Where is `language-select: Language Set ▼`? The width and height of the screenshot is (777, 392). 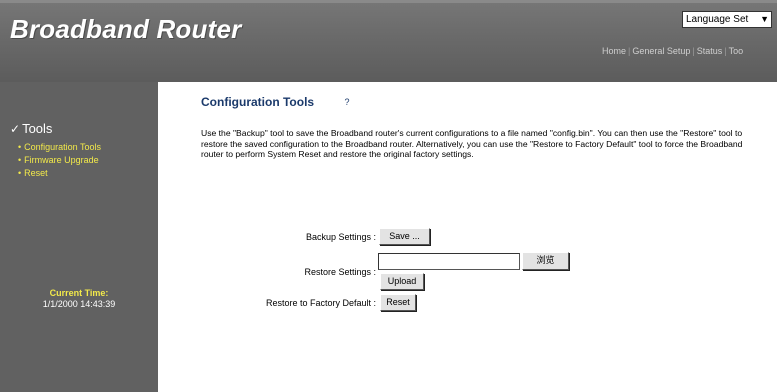 language-select: Language Set ▼ is located at coordinates (727, 19).